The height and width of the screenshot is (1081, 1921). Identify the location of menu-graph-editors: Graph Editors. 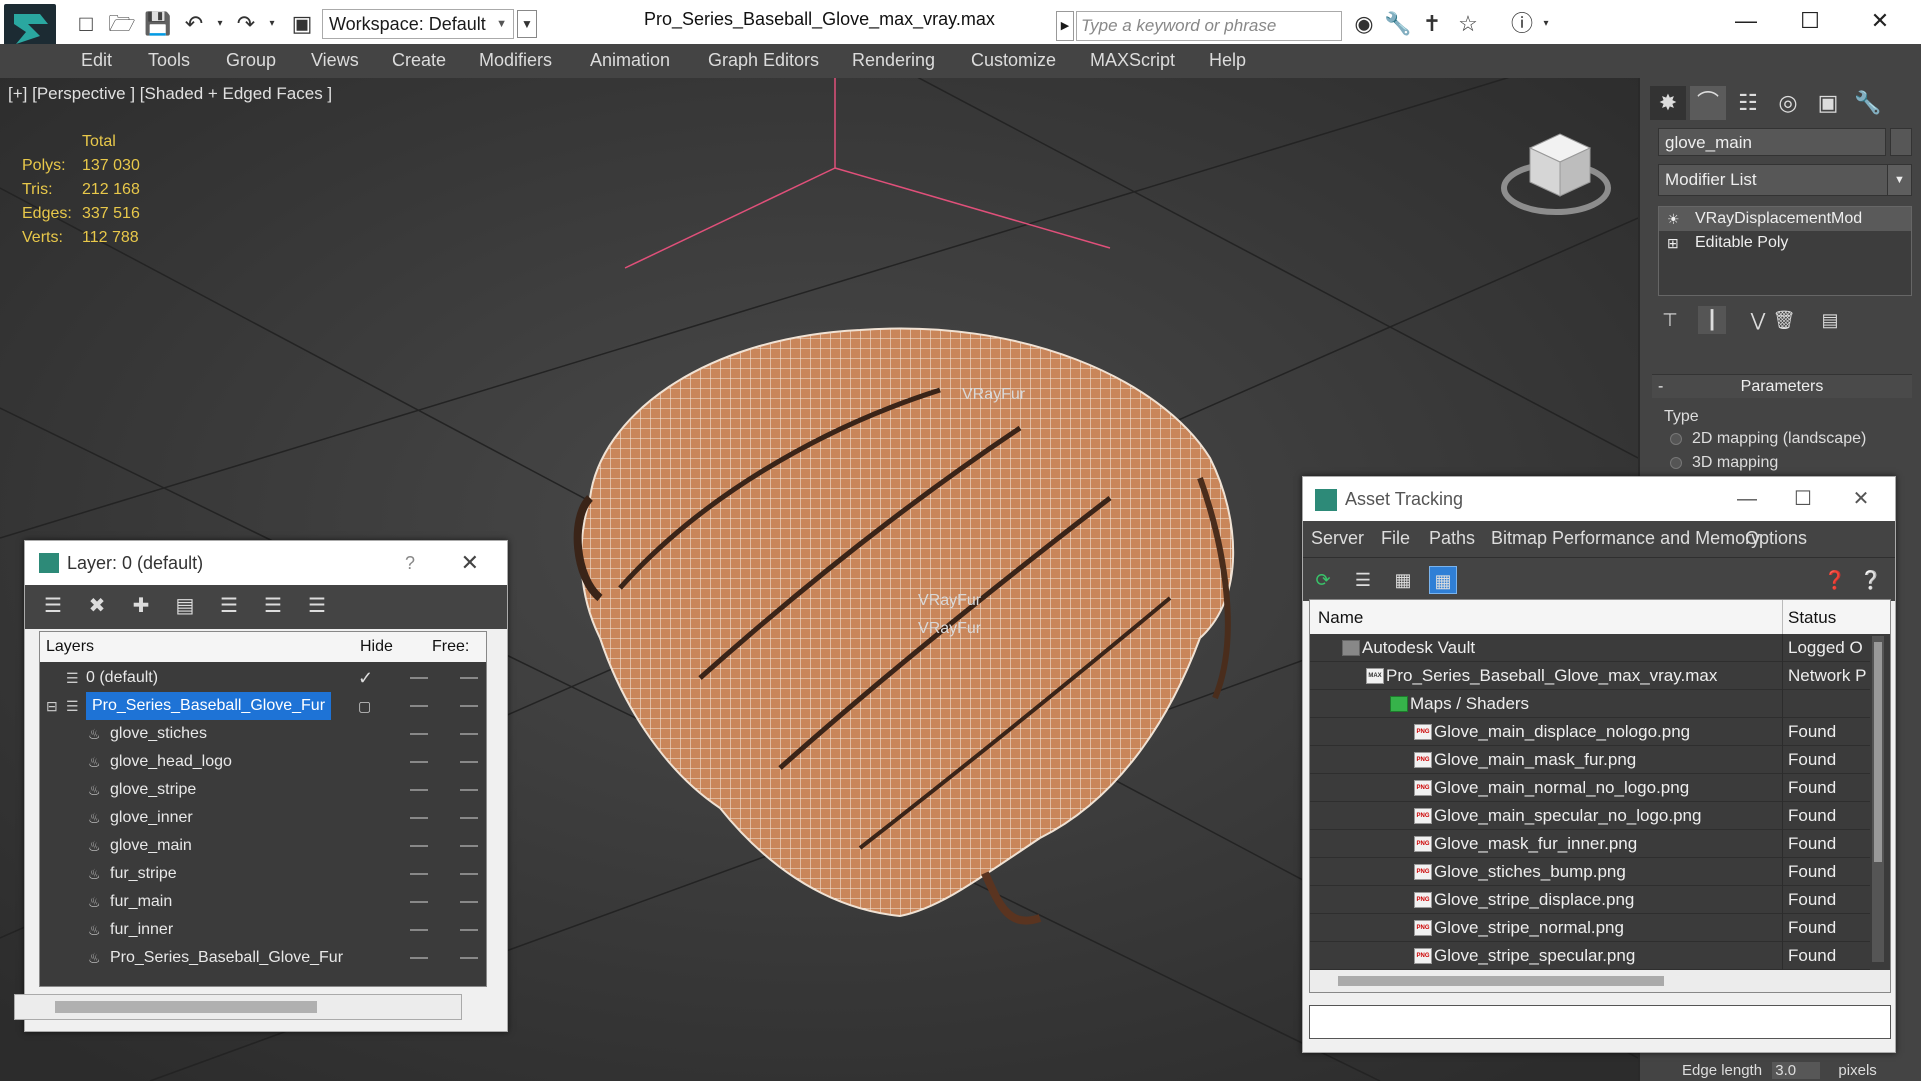
(763, 60).